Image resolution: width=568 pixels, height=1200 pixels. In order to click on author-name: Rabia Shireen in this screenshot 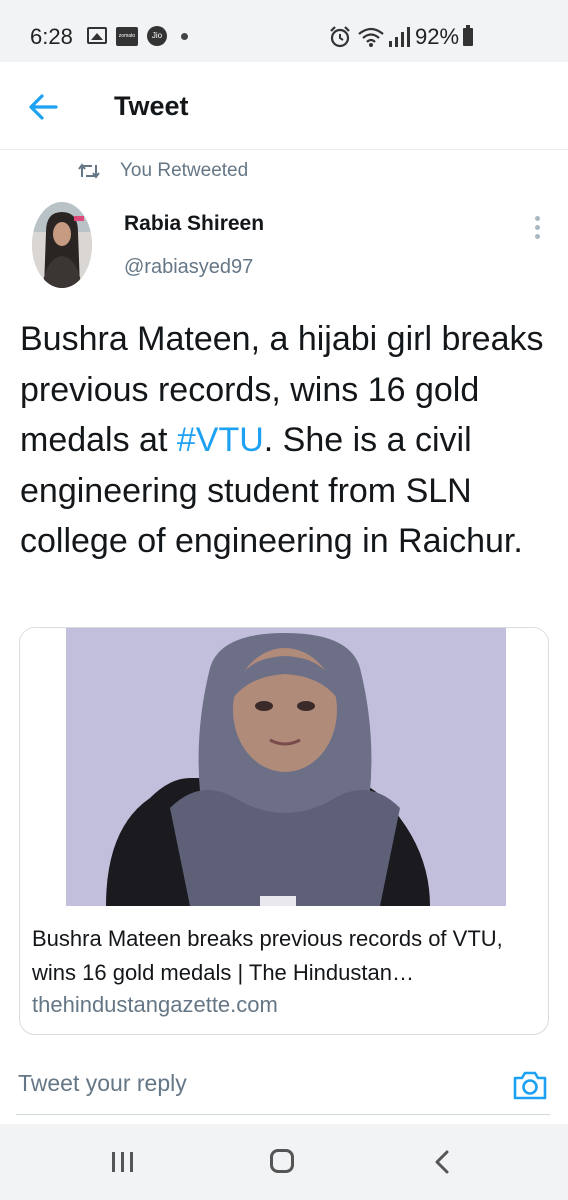, I will do `click(194, 224)`.